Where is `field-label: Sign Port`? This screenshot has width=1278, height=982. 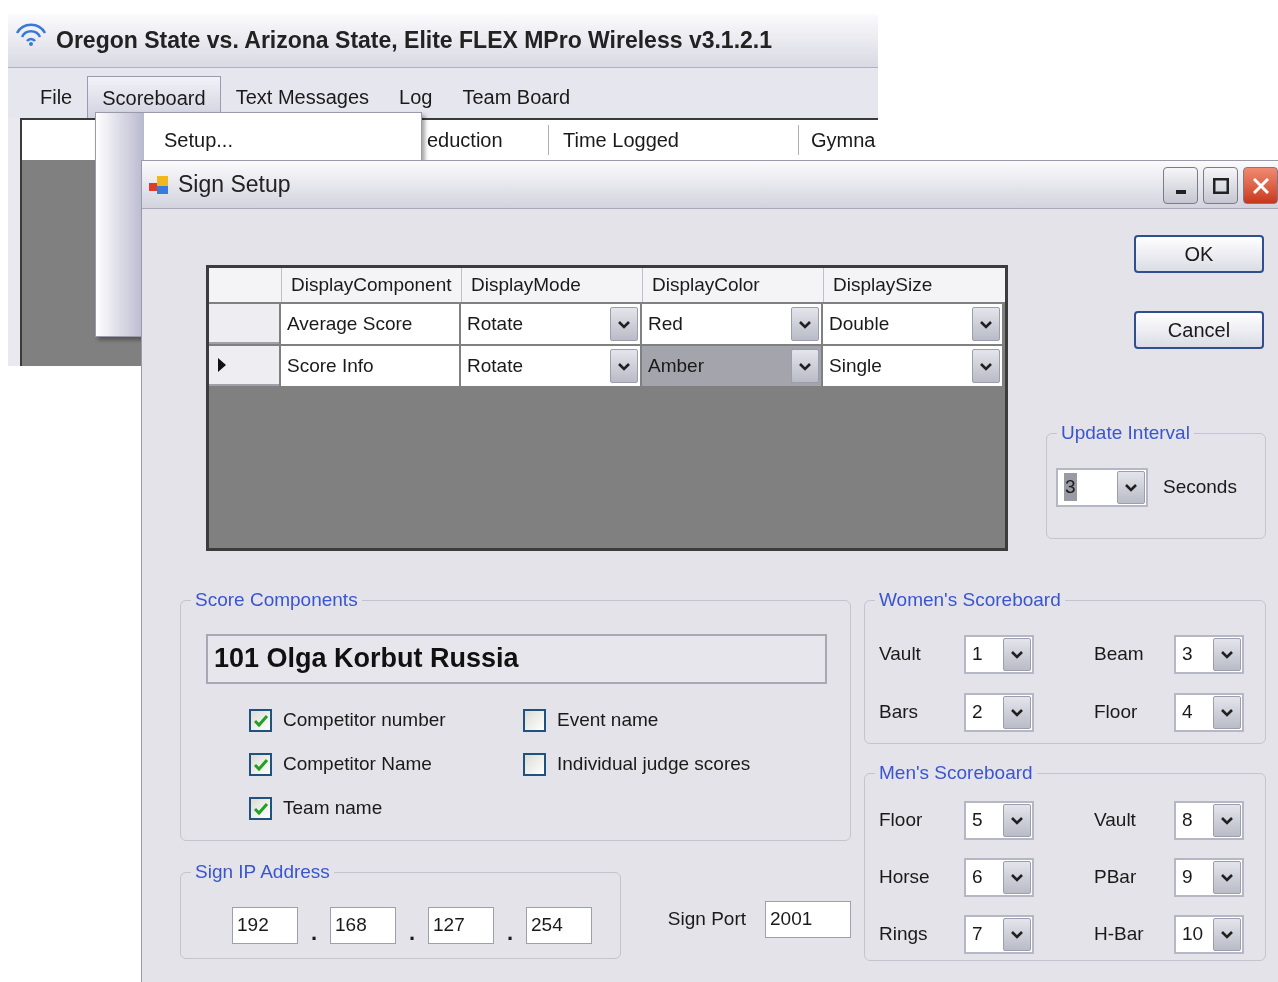 field-label: Sign Port is located at coordinates (706, 919).